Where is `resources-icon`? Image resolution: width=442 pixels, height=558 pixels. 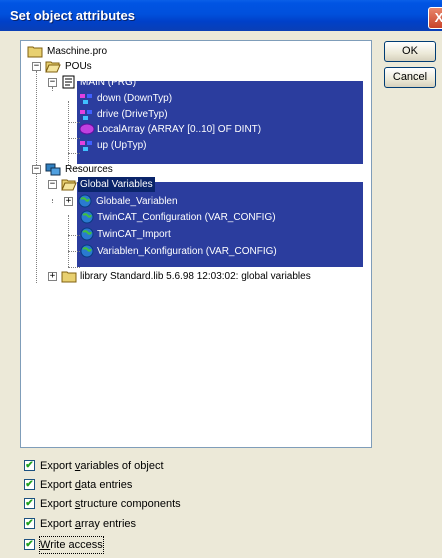 resources-icon is located at coordinates (53, 169).